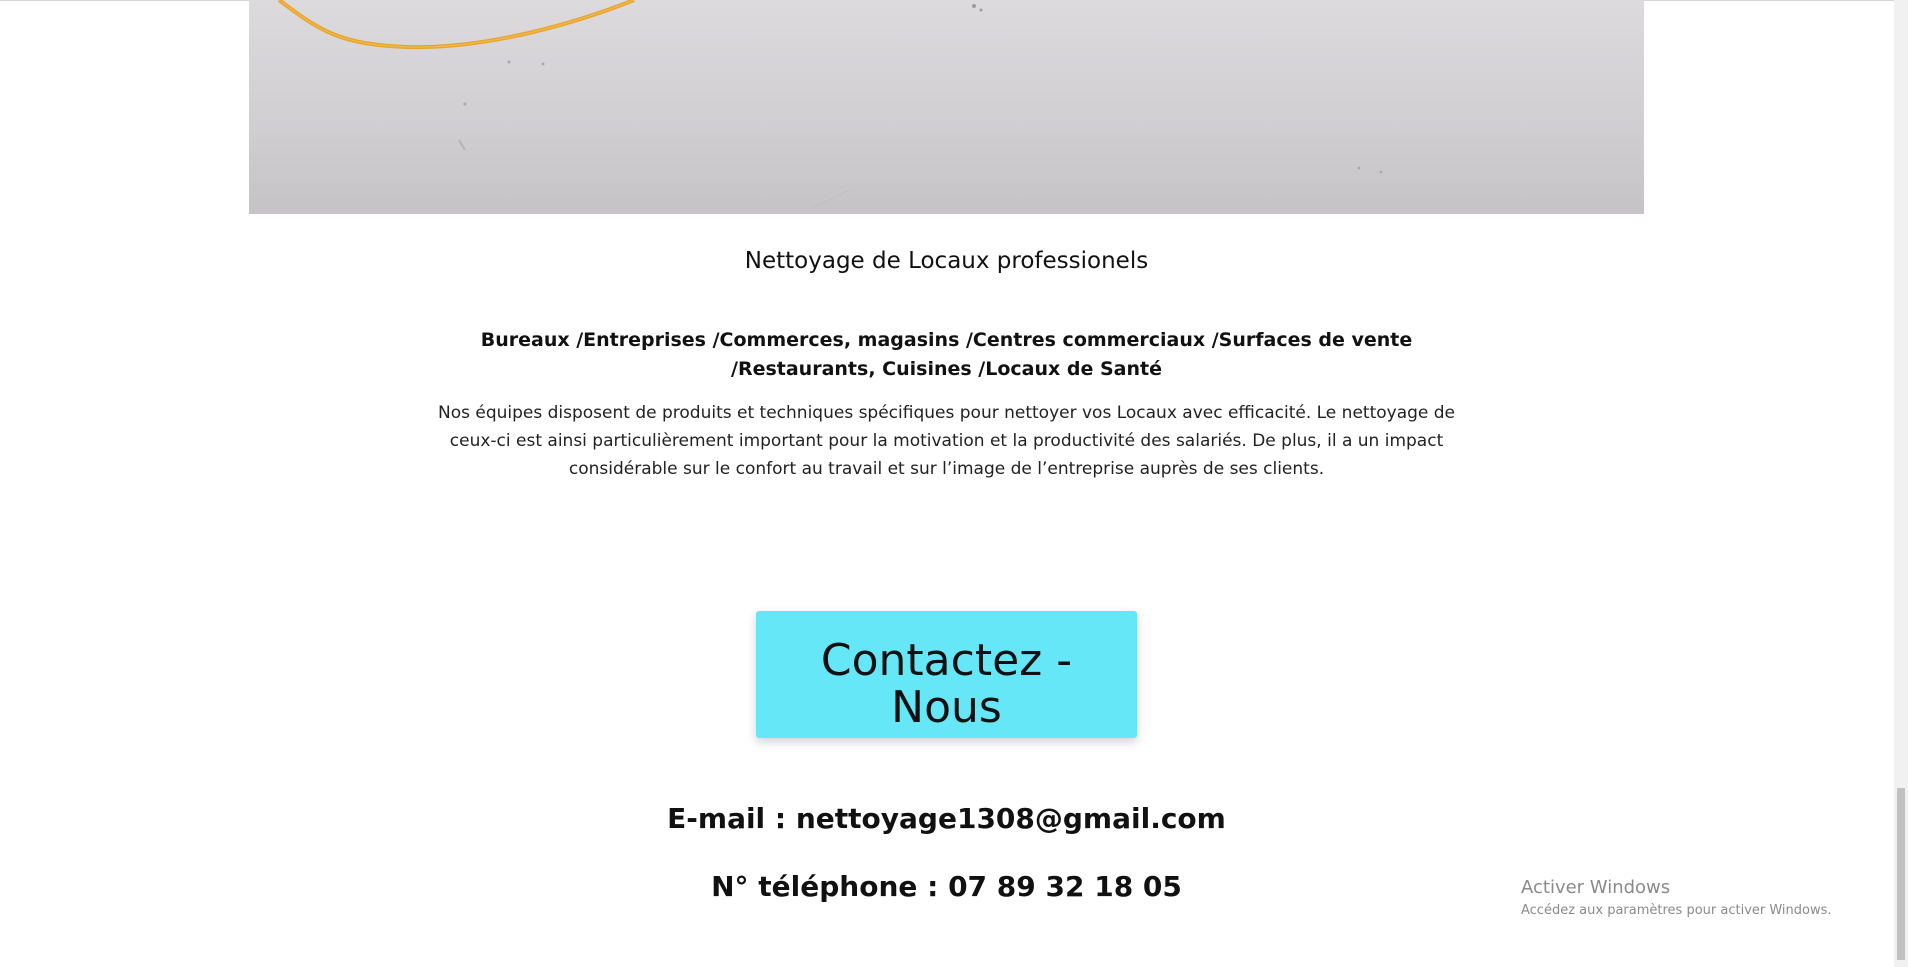  Describe the element at coordinates (1596, 887) in the screenshot. I see `watermark-title: Activer Windows` at that location.